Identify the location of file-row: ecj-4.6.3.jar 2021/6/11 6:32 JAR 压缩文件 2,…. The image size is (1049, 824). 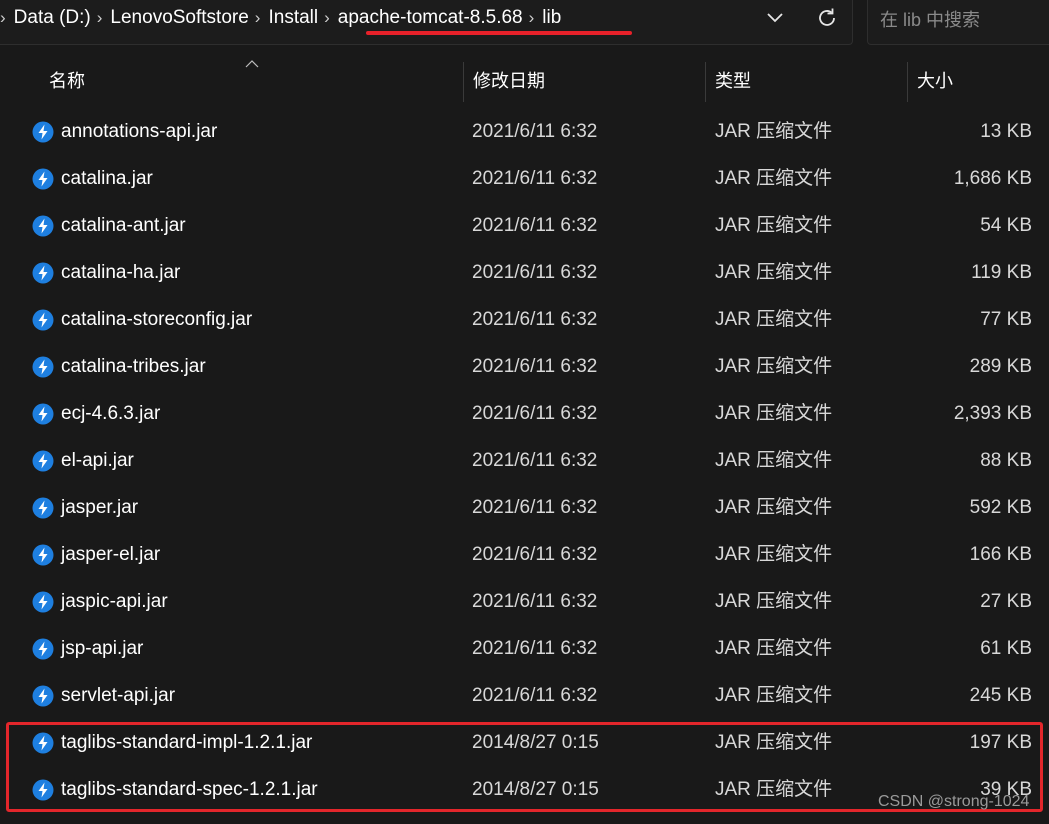
(524, 413).